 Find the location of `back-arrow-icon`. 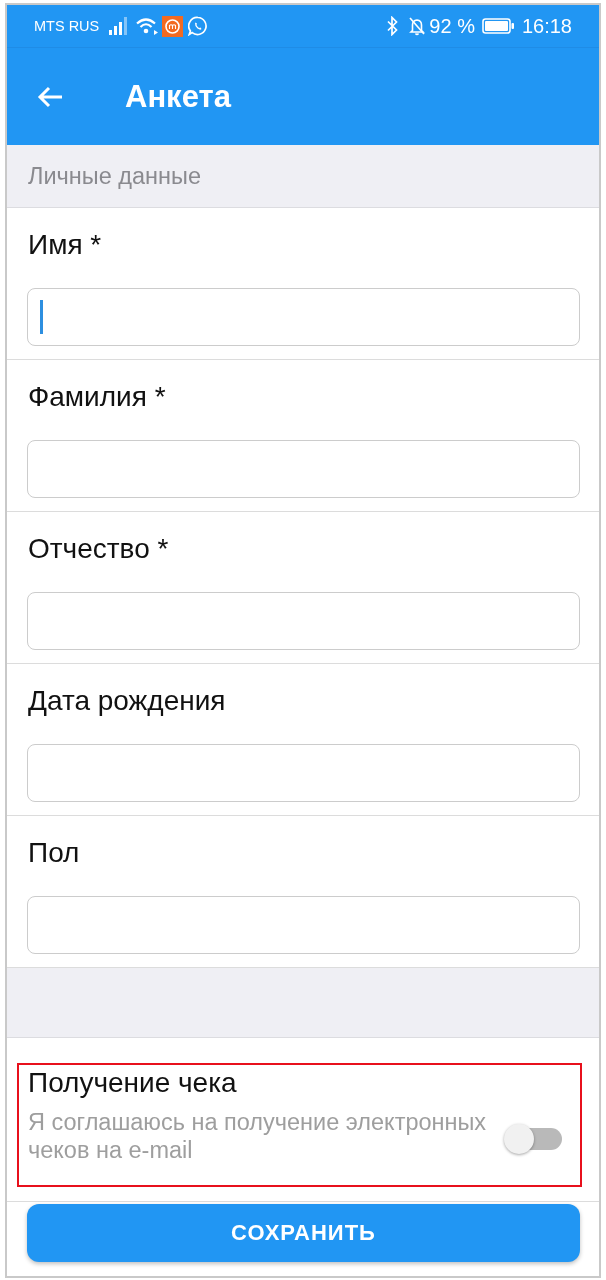

back-arrow-icon is located at coordinates (50, 96).